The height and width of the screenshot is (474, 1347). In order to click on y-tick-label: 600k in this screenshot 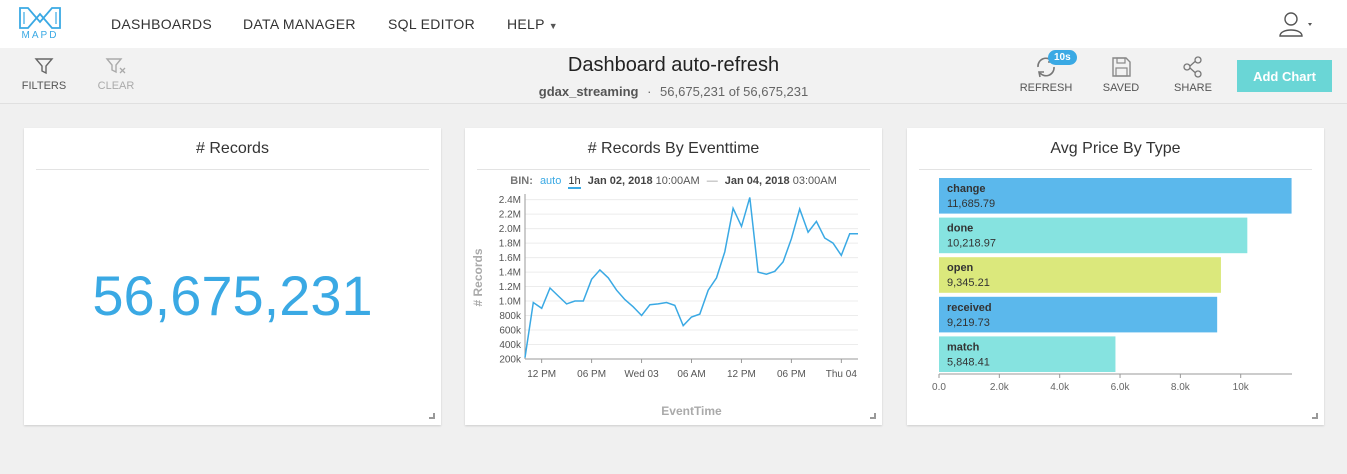, I will do `click(510, 331)`.